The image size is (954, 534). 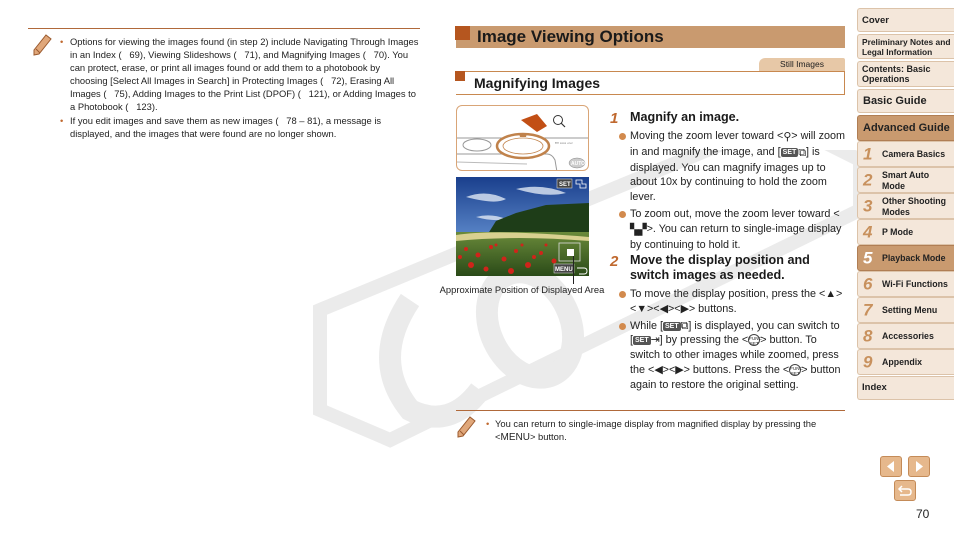 What do you see at coordinates (905, 20) in the screenshot?
I see `sidebar-item-cover: Cover` at bounding box center [905, 20].